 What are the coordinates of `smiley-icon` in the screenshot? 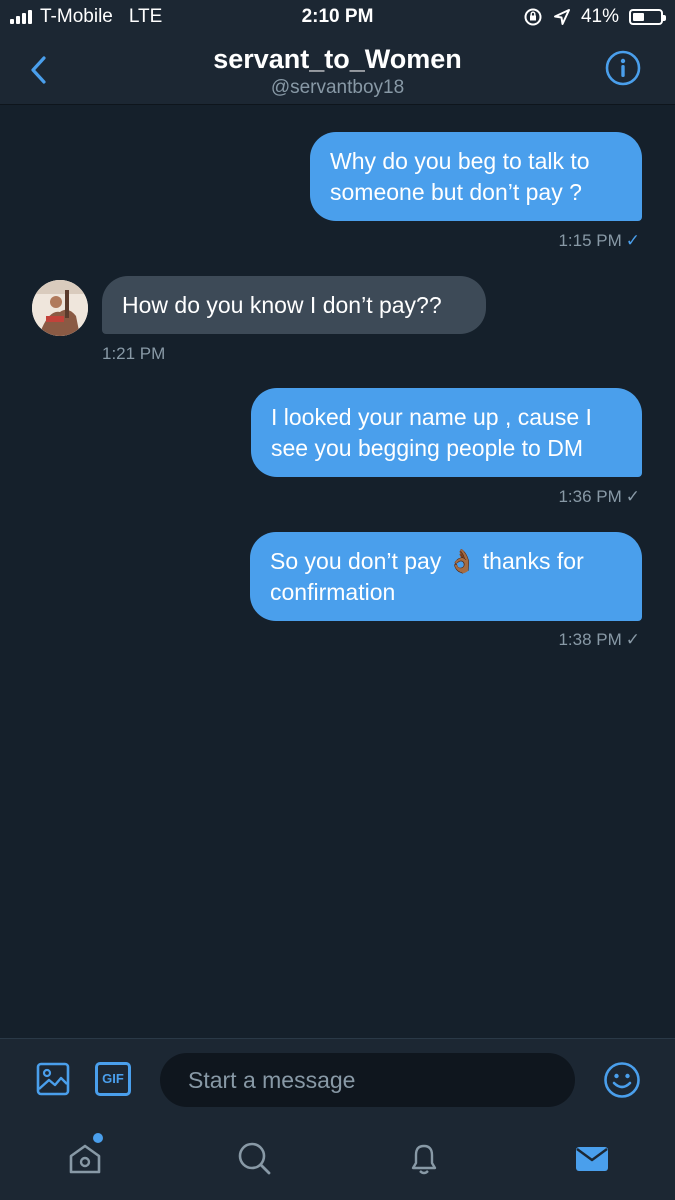 It's located at (622, 1080).